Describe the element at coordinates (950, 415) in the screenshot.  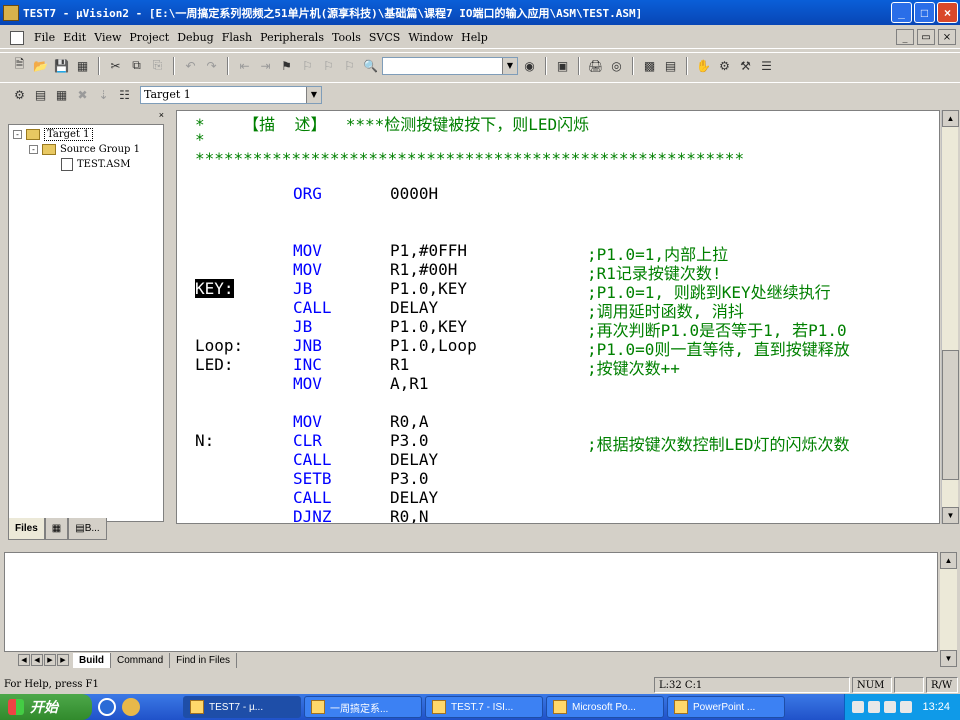
I see `scroll-thumb` at that location.